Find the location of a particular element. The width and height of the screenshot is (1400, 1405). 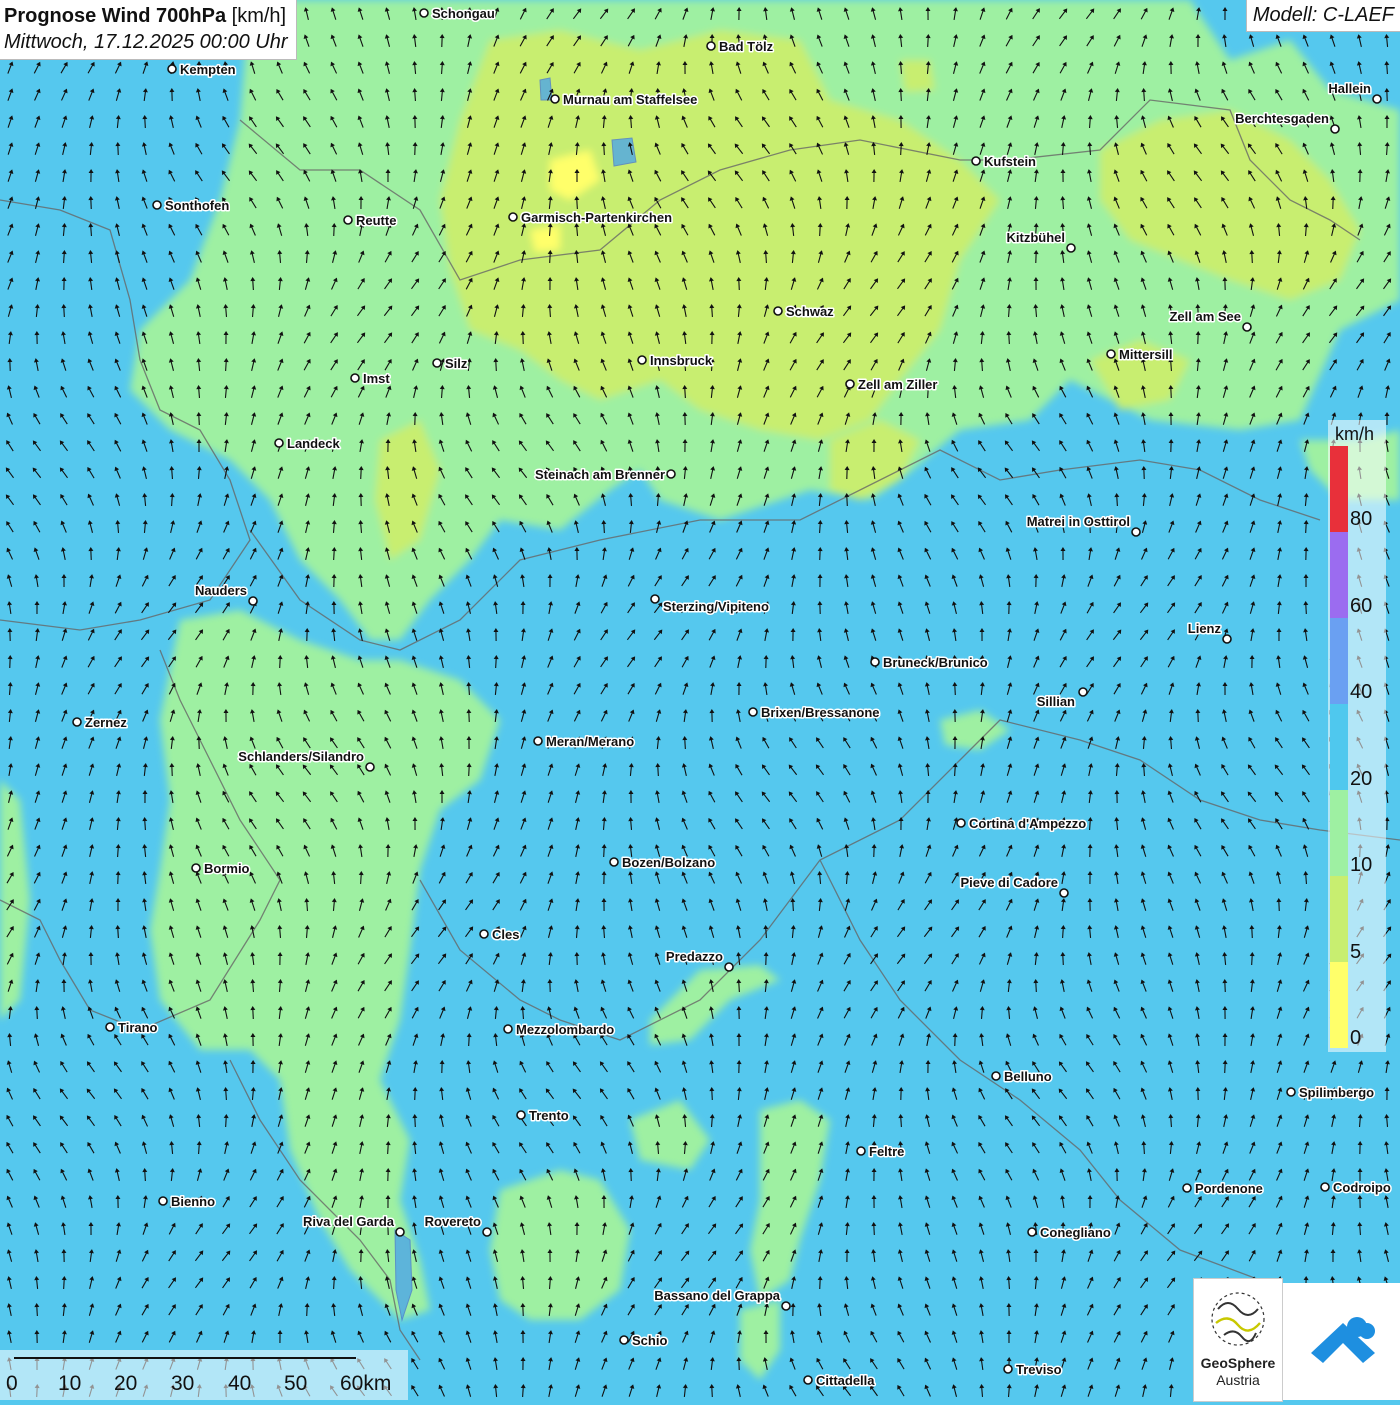

scale-bar-label: 20 is located at coordinates (125, 1384).